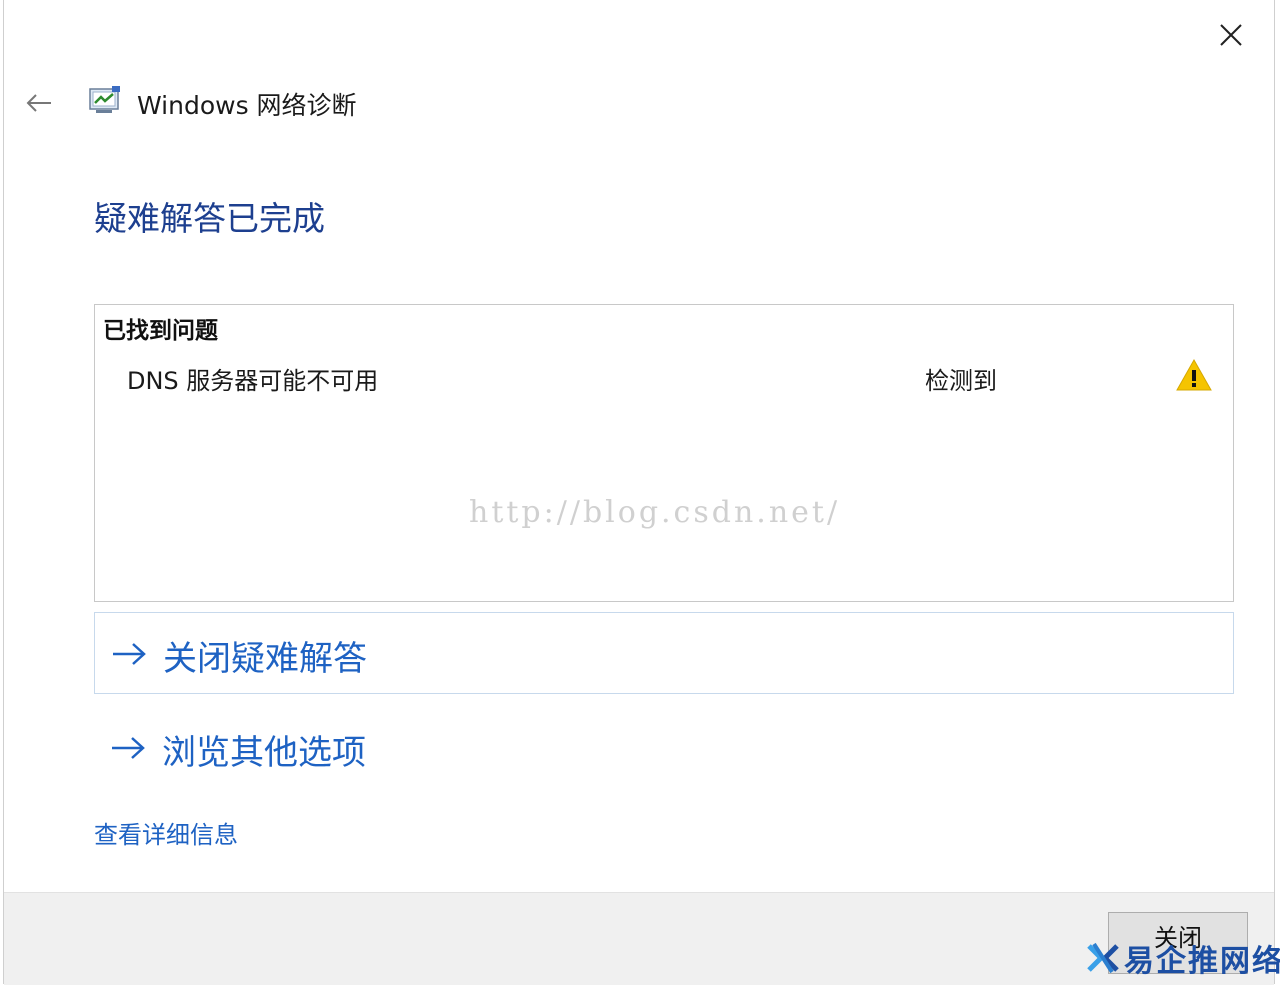 Image resolution: width=1280 pixels, height=985 pixels. What do you see at coordinates (253, 381) in the screenshot?
I see `problem-item-name: DNS 服务器可能不可用` at bounding box center [253, 381].